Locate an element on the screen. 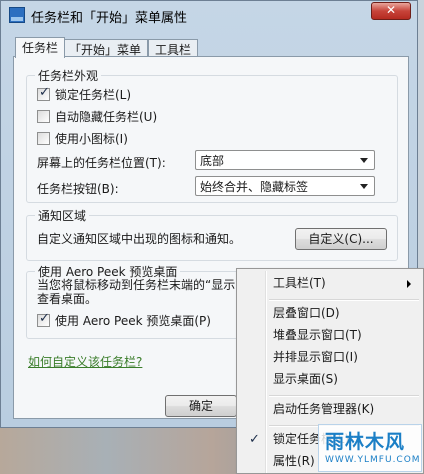  small-icons-checkbox is located at coordinates (43, 138).